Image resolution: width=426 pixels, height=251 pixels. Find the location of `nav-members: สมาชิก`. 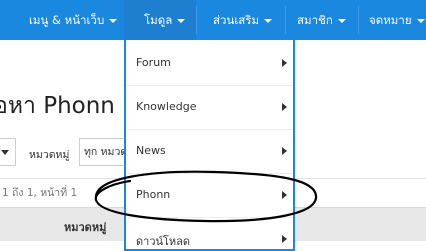

nav-members: สมาชิก is located at coordinates (321, 20).